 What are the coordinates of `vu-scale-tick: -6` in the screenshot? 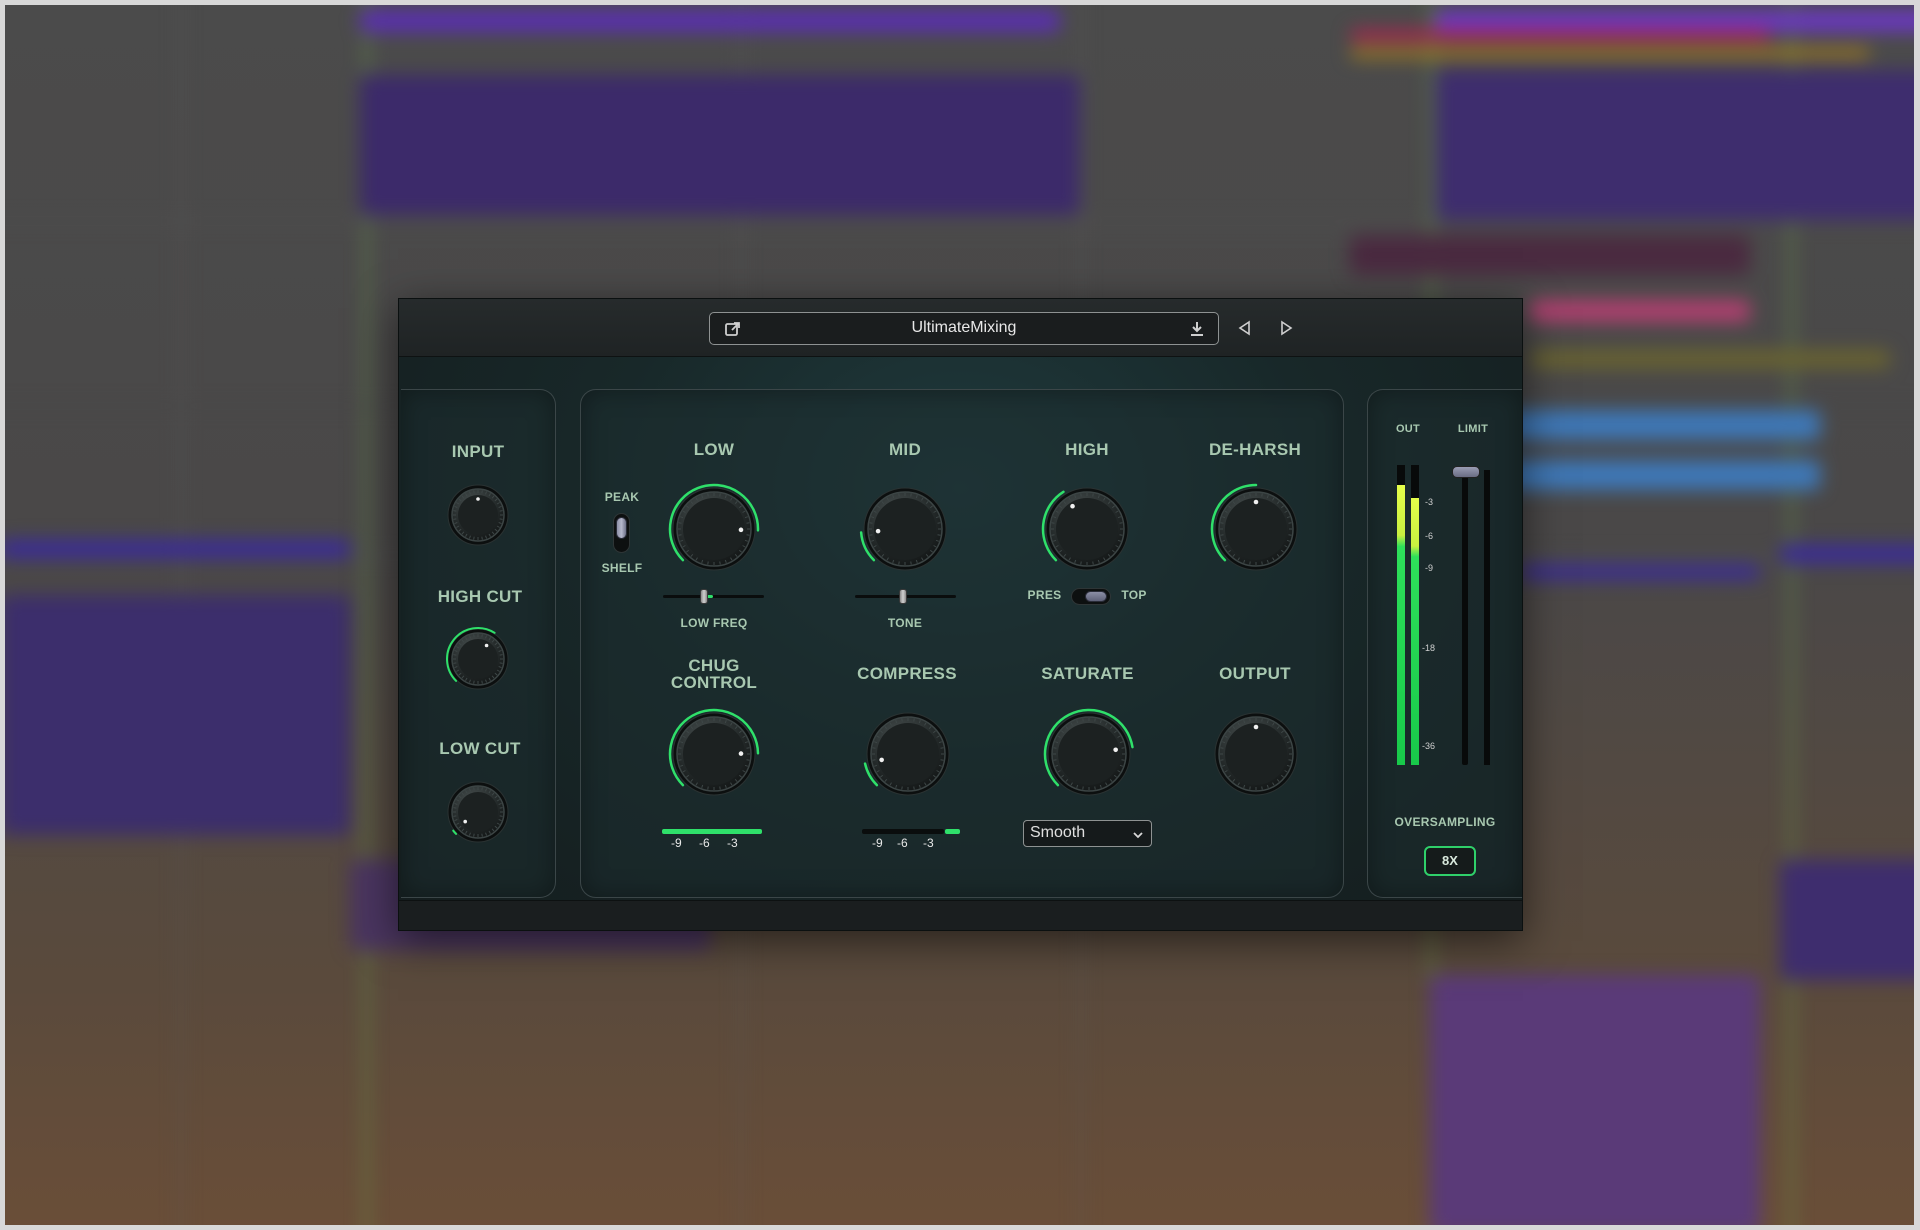 It's located at (1429, 536).